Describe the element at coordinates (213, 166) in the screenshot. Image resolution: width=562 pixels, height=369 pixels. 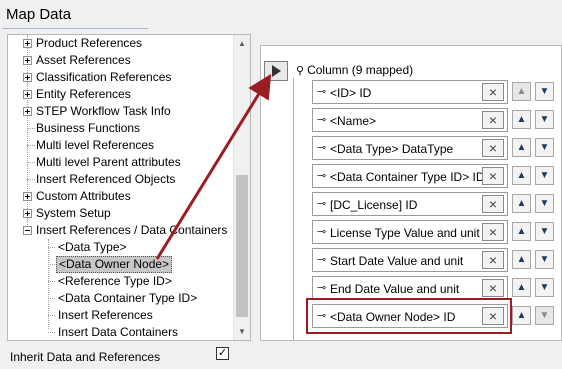
I see `annotation-arrow` at that location.